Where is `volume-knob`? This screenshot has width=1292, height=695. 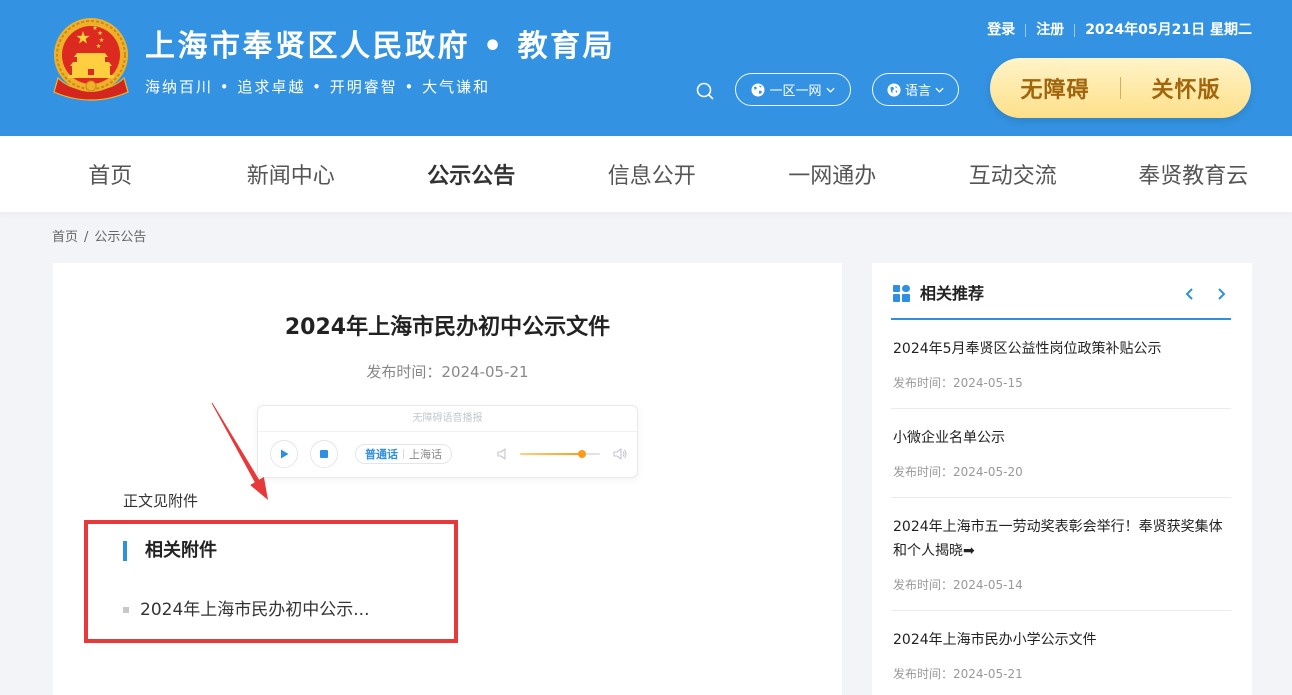
volume-knob is located at coordinates (582, 454).